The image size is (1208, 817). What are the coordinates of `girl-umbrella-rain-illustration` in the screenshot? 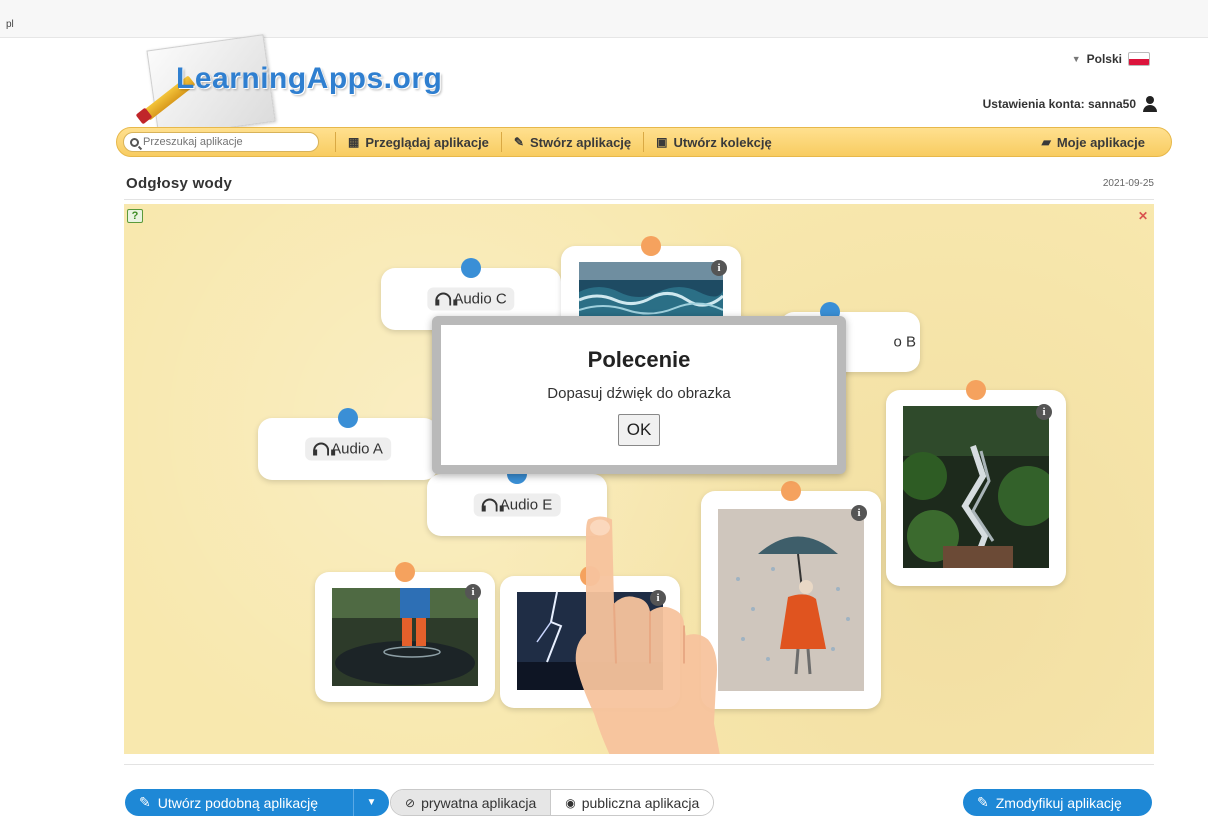 It's located at (791, 600).